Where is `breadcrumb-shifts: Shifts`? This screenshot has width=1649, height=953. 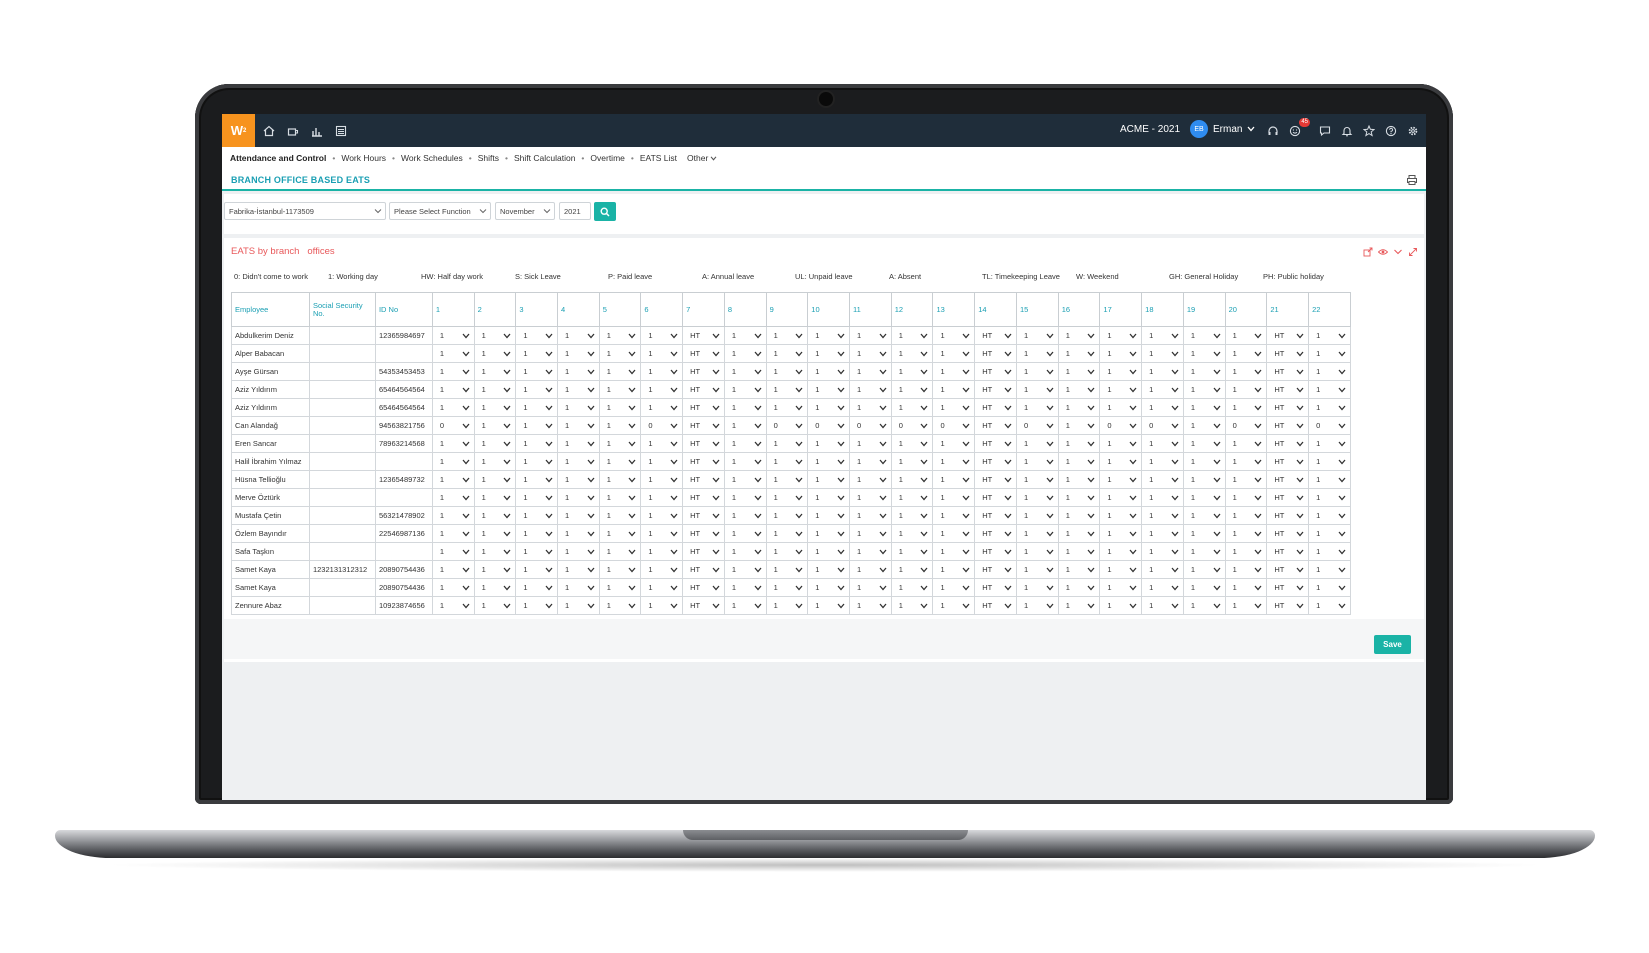 breadcrumb-shifts: Shifts is located at coordinates (488, 158).